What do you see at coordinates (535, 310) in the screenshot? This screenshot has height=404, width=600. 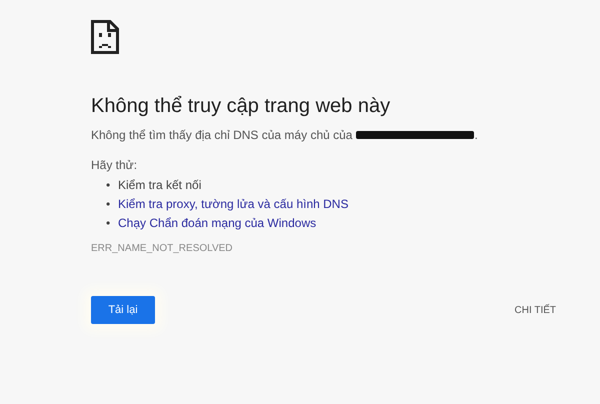 I see `details-button: CHI TIẾT` at bounding box center [535, 310].